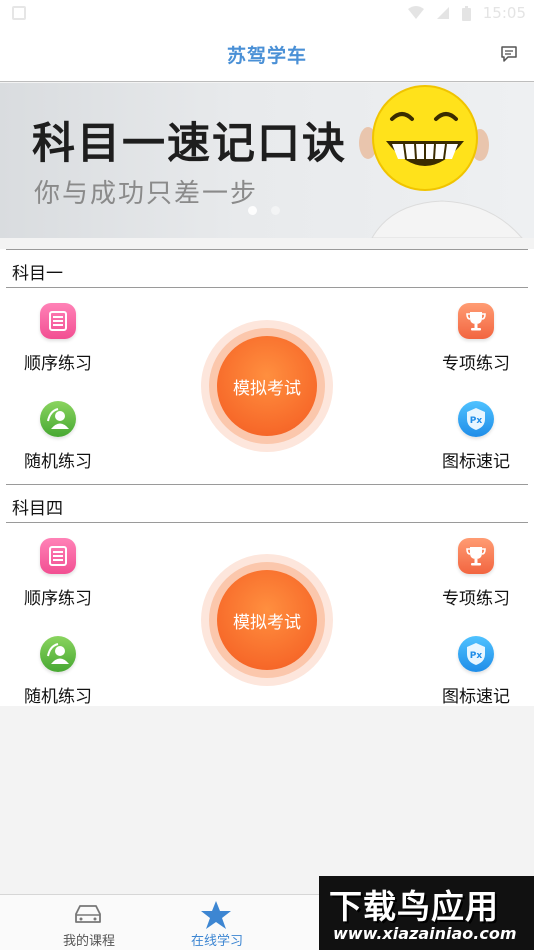 This screenshot has width=534, height=950. I want to click on subject1-sequential-practice: 顺序练习, so click(58, 338).